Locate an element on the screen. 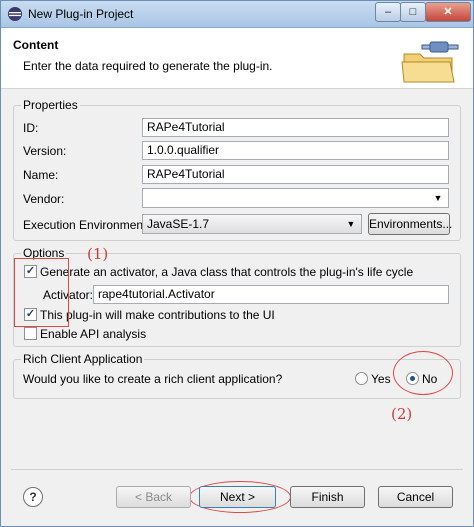 Image resolution: width=474 pixels, height=527 pixels. finish-button: Finish is located at coordinates (327, 497).